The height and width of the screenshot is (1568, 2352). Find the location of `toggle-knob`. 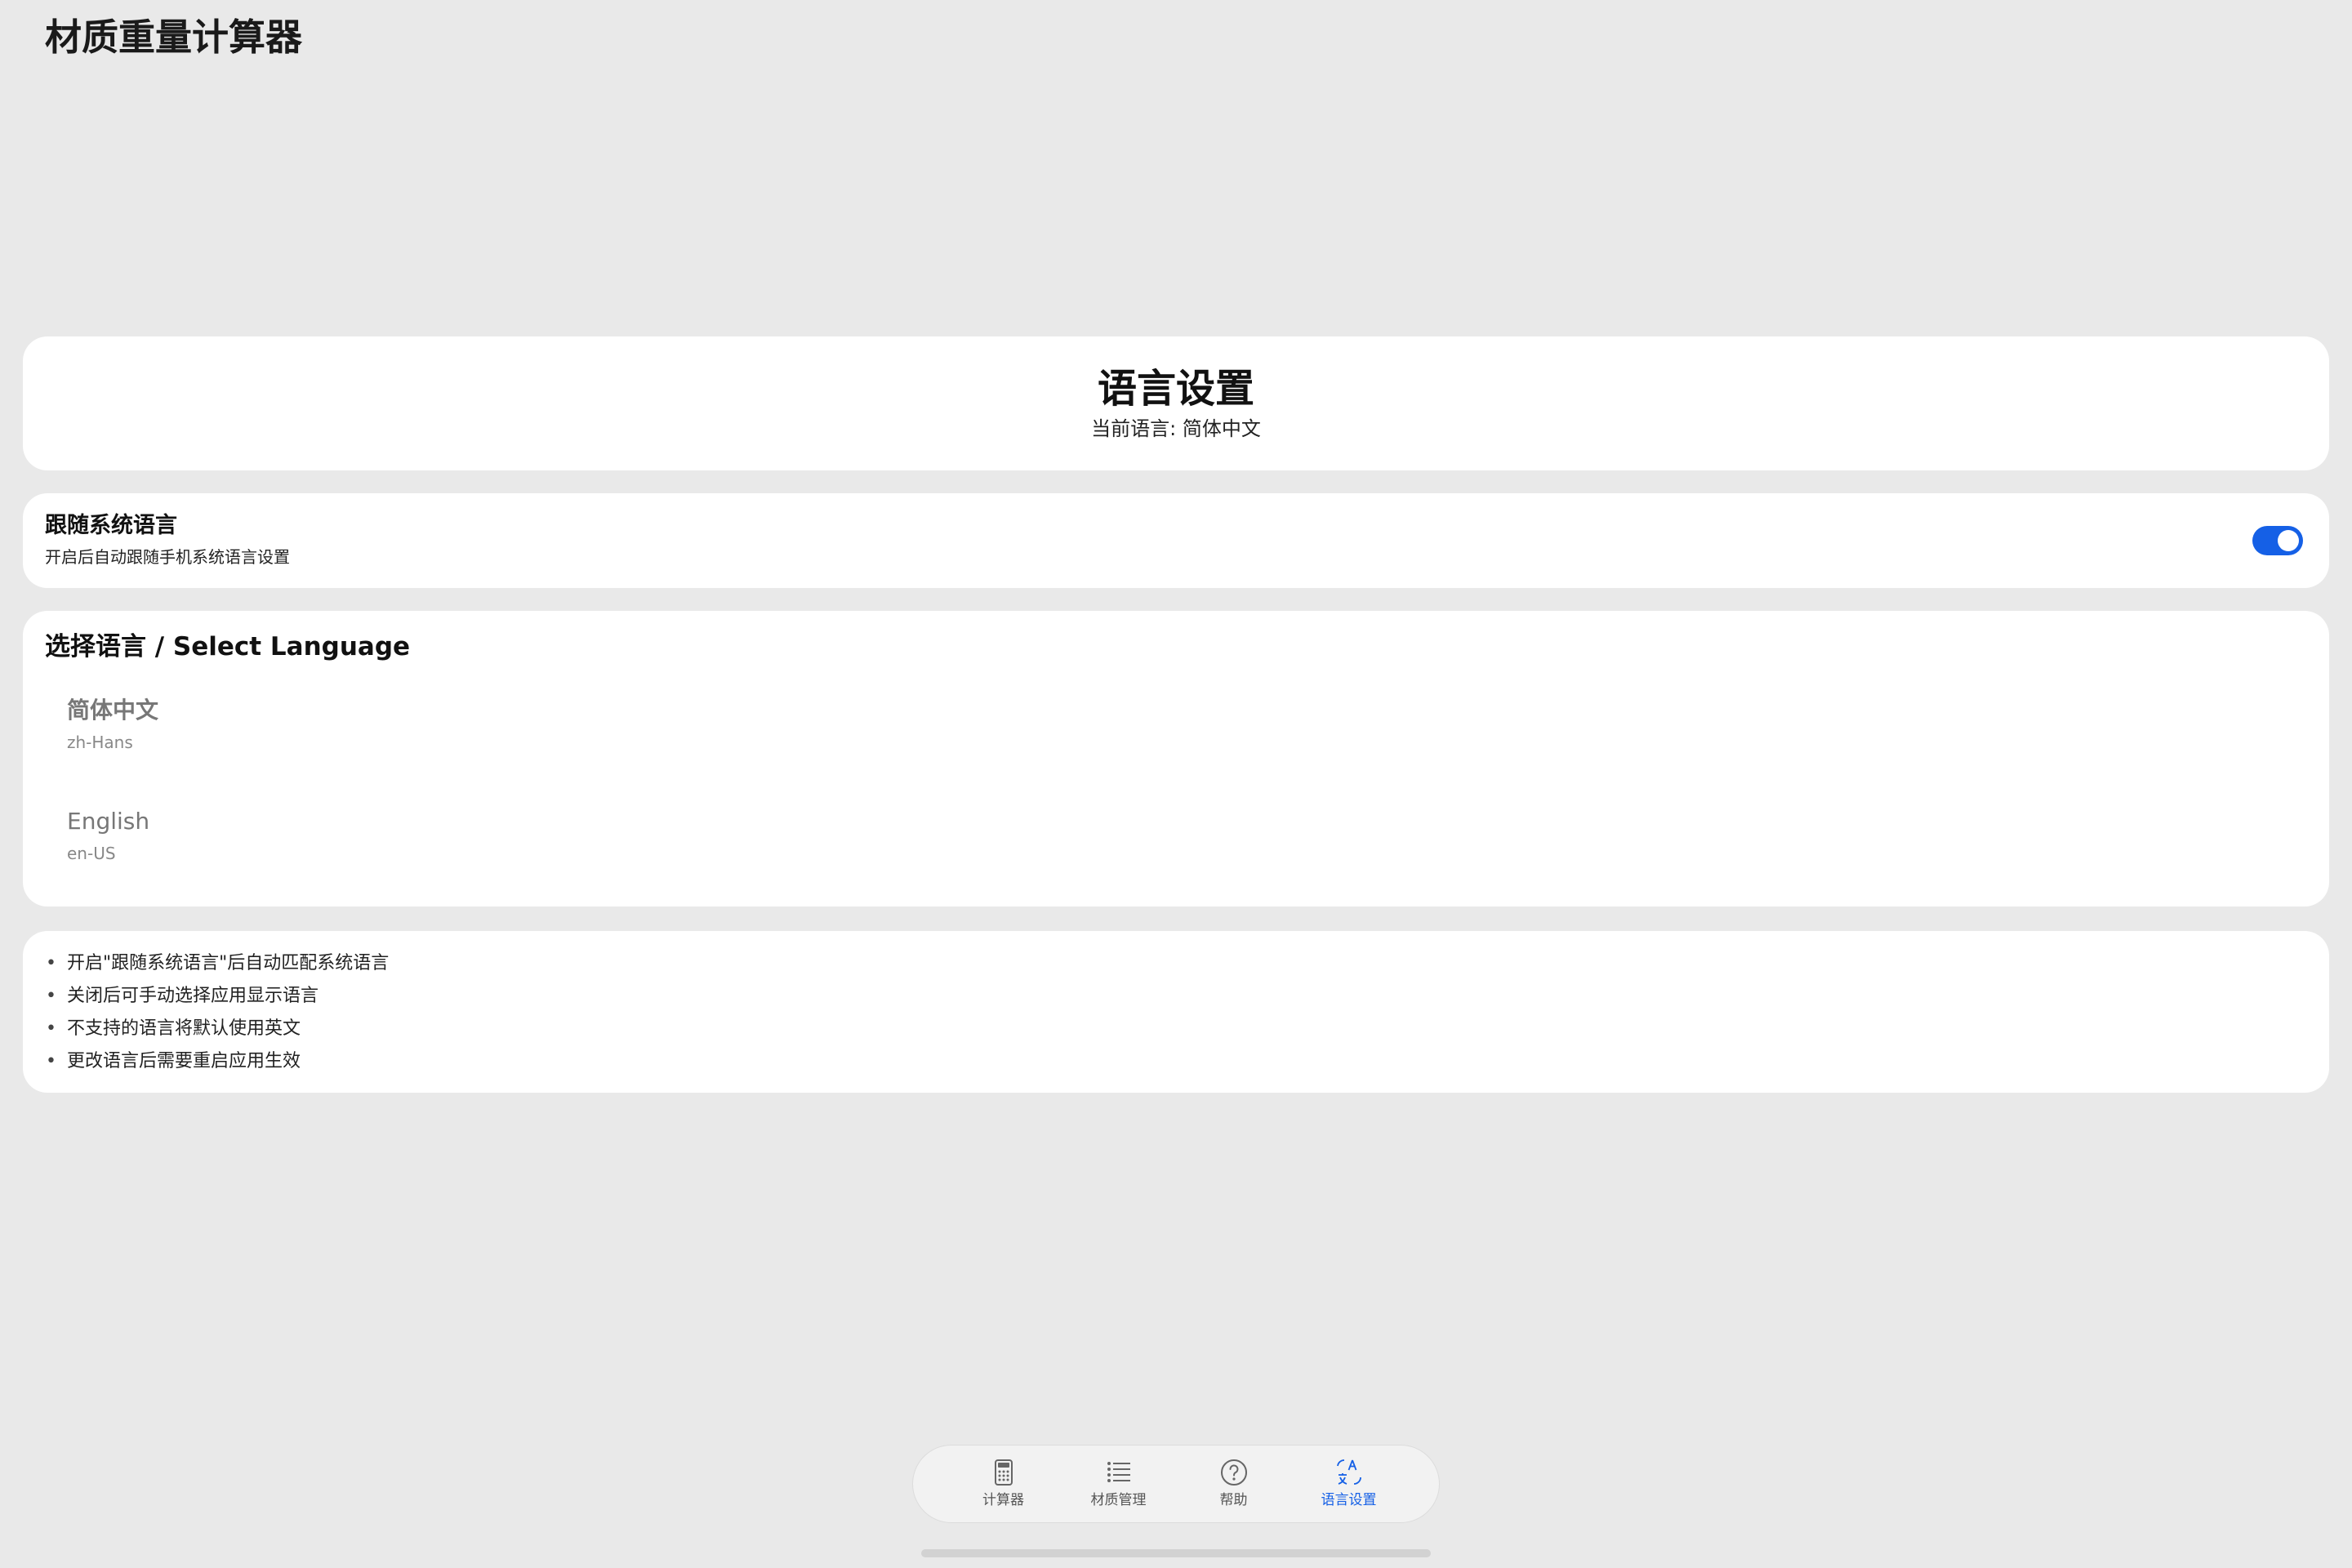

toggle-knob is located at coordinates (2288, 540).